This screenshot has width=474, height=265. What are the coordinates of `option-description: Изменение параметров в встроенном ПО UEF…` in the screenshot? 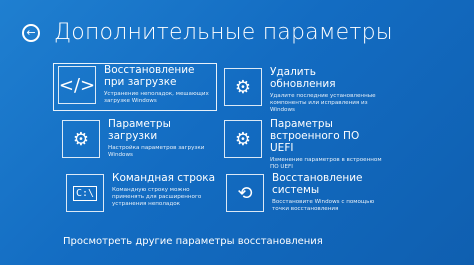 It's located at (326, 163).